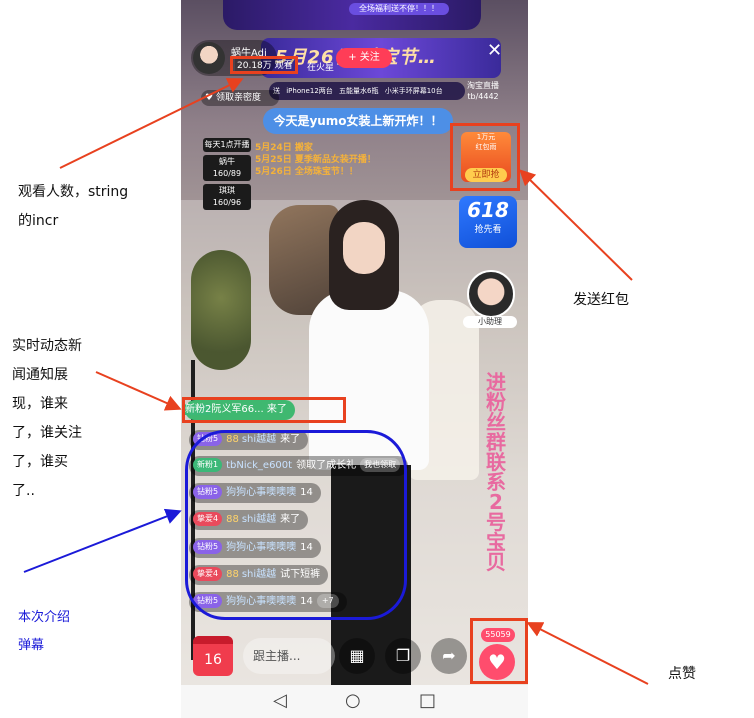 This screenshot has width=754, height=718. I want to click on viewers-note-line: 观看人数，string, so click(73, 192).